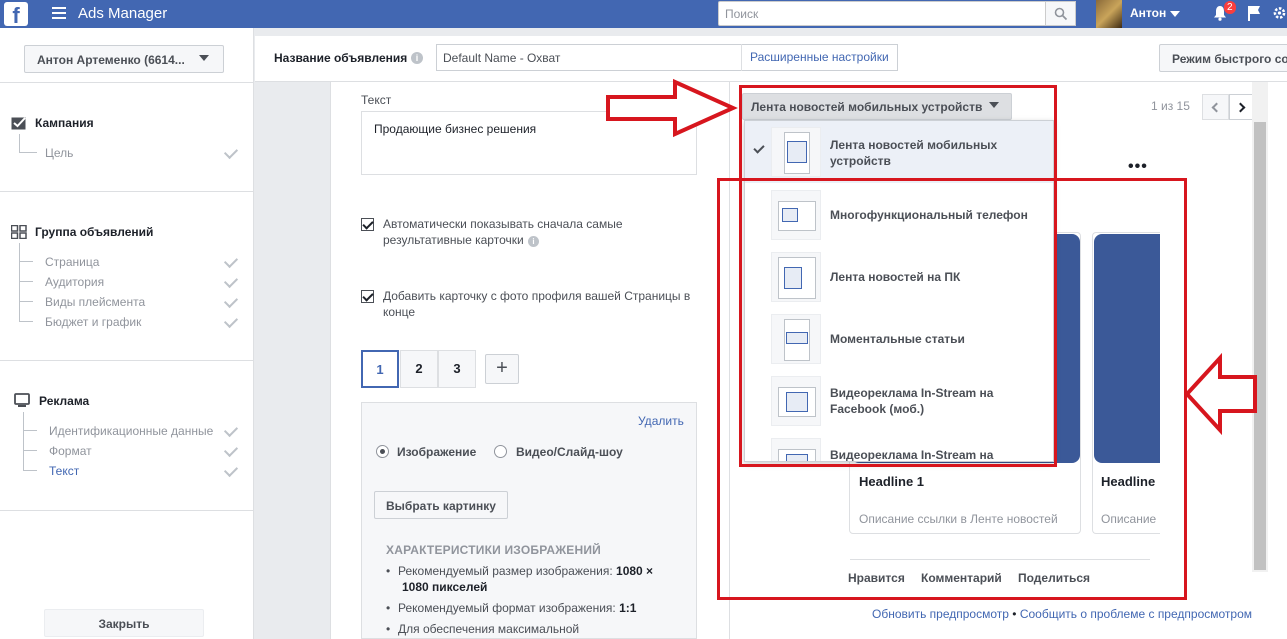  Describe the element at coordinates (819, 57) in the screenshot. I see `advanced-settings-link: Расширенные настройки` at that location.